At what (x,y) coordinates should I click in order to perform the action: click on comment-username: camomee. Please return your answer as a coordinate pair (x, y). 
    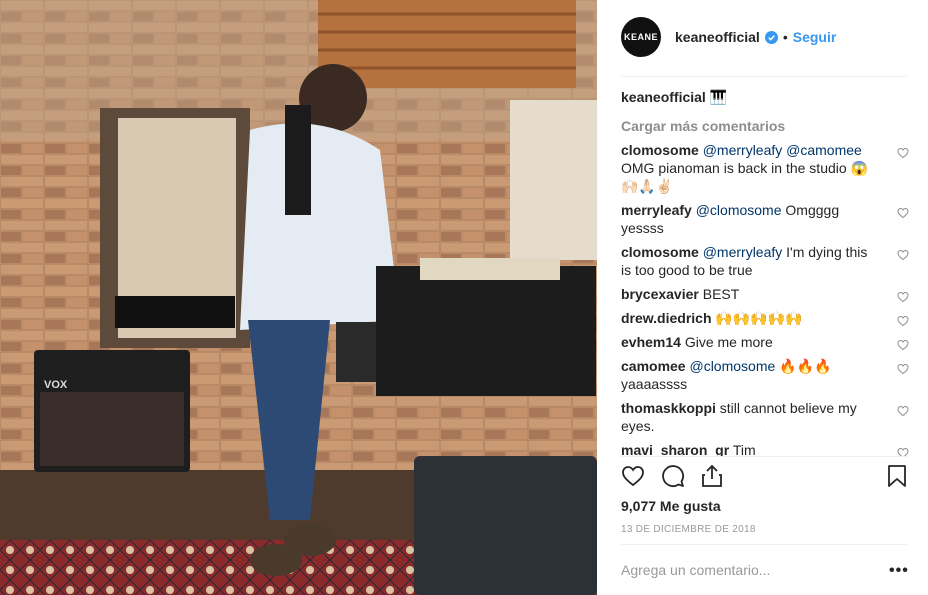
    Looking at the image, I should click on (653, 366).